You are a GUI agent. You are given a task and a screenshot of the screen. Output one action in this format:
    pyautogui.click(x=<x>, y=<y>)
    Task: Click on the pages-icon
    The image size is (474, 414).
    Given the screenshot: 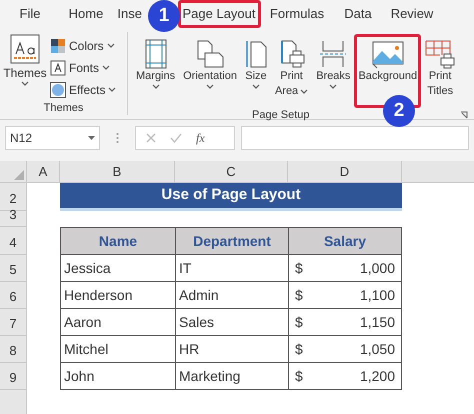 What is the action you would take?
    pyautogui.click(x=210, y=54)
    